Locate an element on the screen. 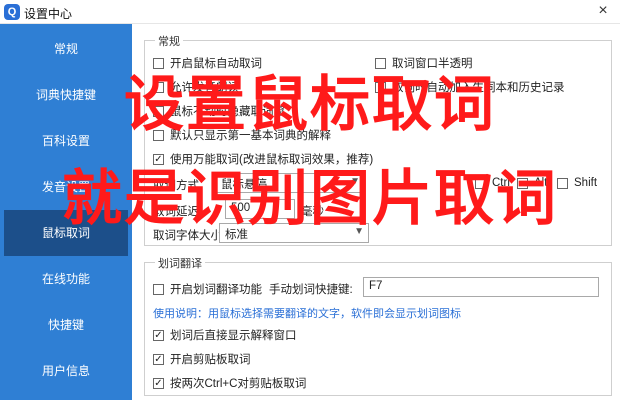 This screenshot has width=620, height=400. auto-add-history-option: 取词时自动加入生词本和历史记录 is located at coordinates (470, 87).